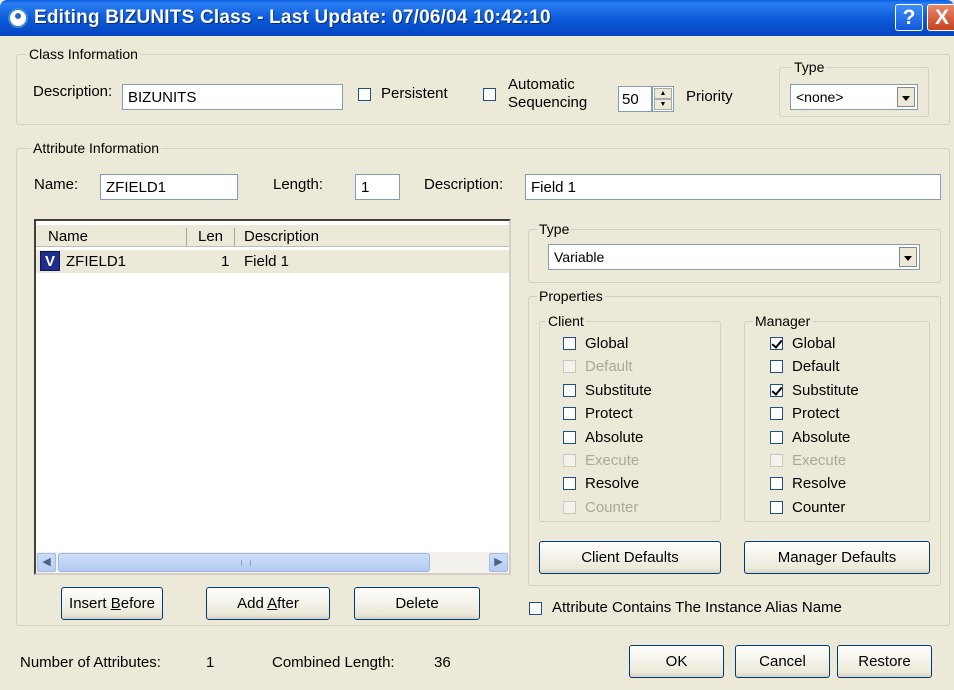 Image resolution: width=954 pixels, height=690 pixels. I want to click on properties-legend: Properties, so click(571, 296).